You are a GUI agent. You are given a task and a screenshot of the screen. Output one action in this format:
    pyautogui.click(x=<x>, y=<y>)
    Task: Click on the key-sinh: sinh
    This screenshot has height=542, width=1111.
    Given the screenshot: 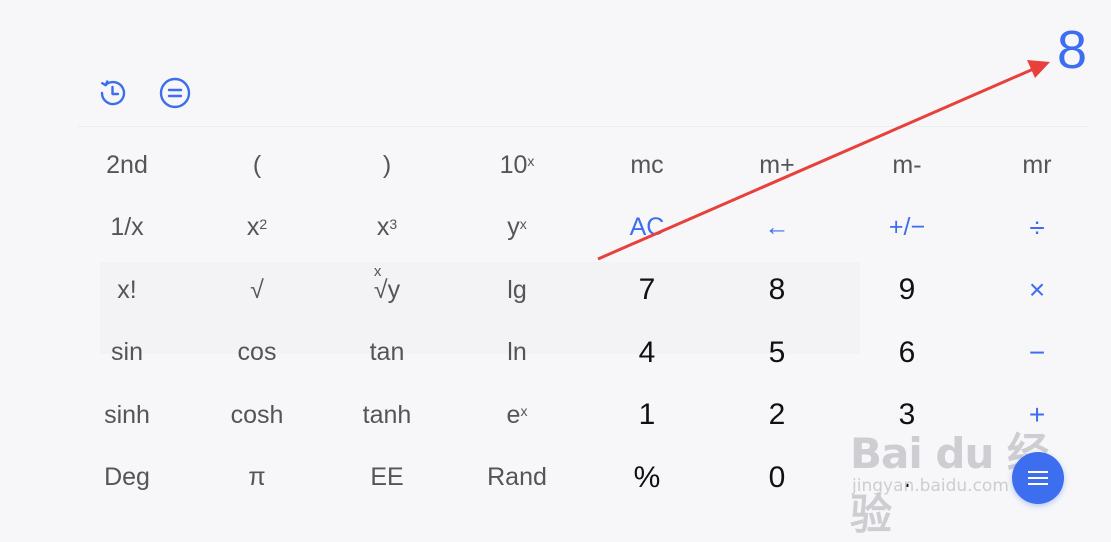 What is the action you would take?
    pyautogui.click(x=127, y=415)
    